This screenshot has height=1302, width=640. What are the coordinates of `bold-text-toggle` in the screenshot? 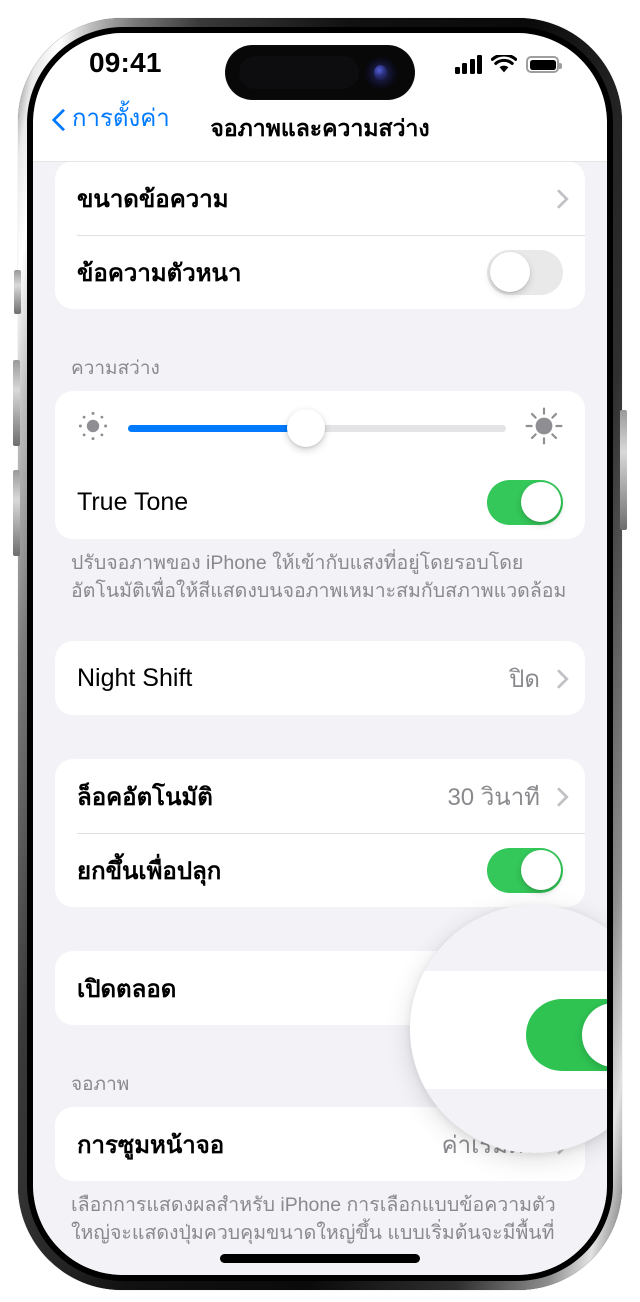 It's located at (525, 272).